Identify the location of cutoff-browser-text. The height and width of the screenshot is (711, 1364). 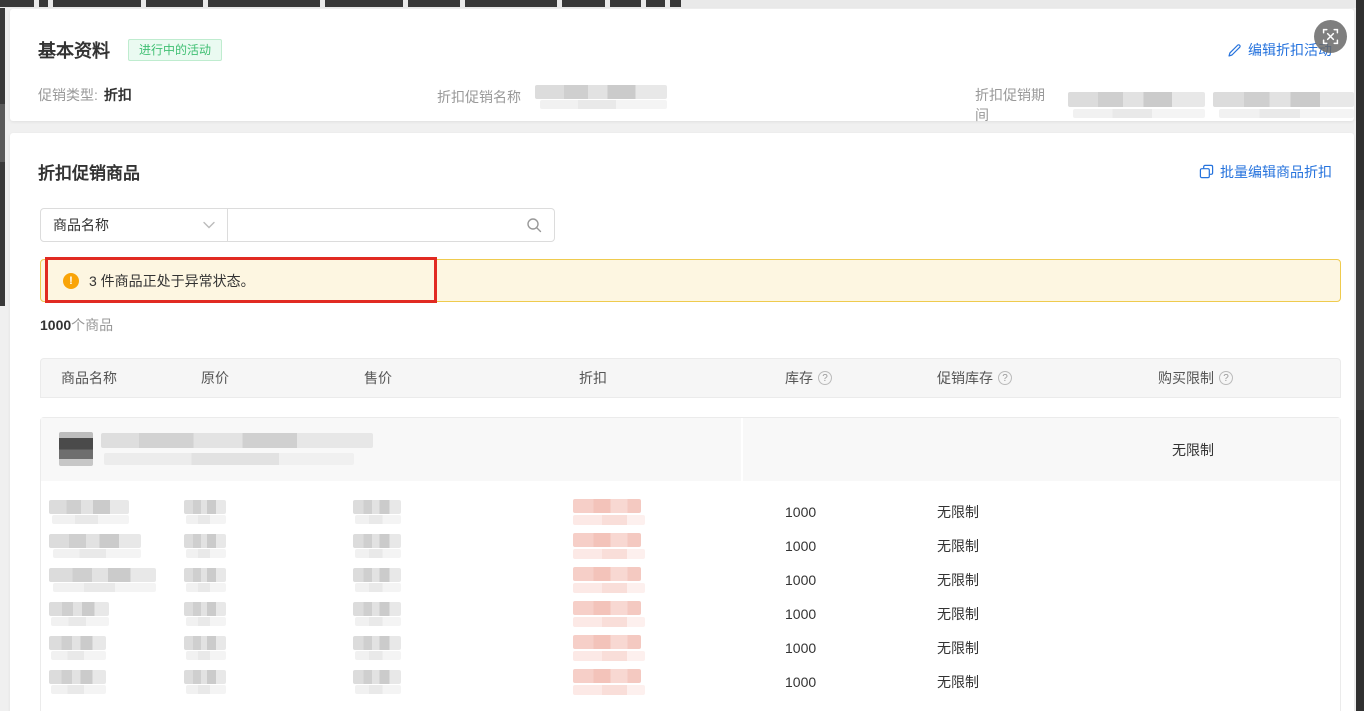
(682, 4).